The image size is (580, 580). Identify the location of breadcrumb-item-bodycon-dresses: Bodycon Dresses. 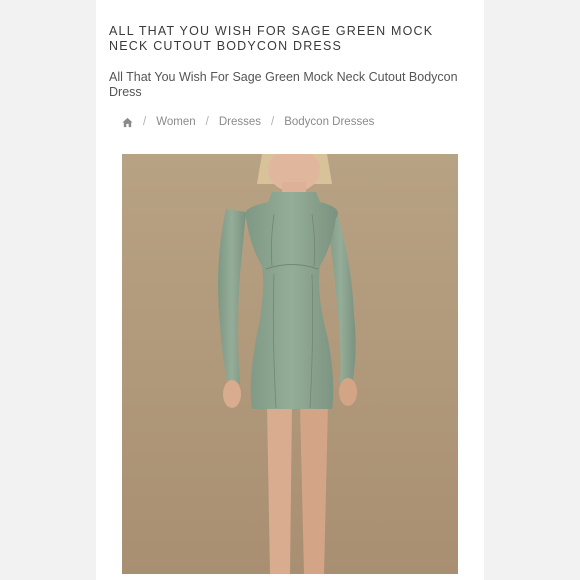
(329, 122).